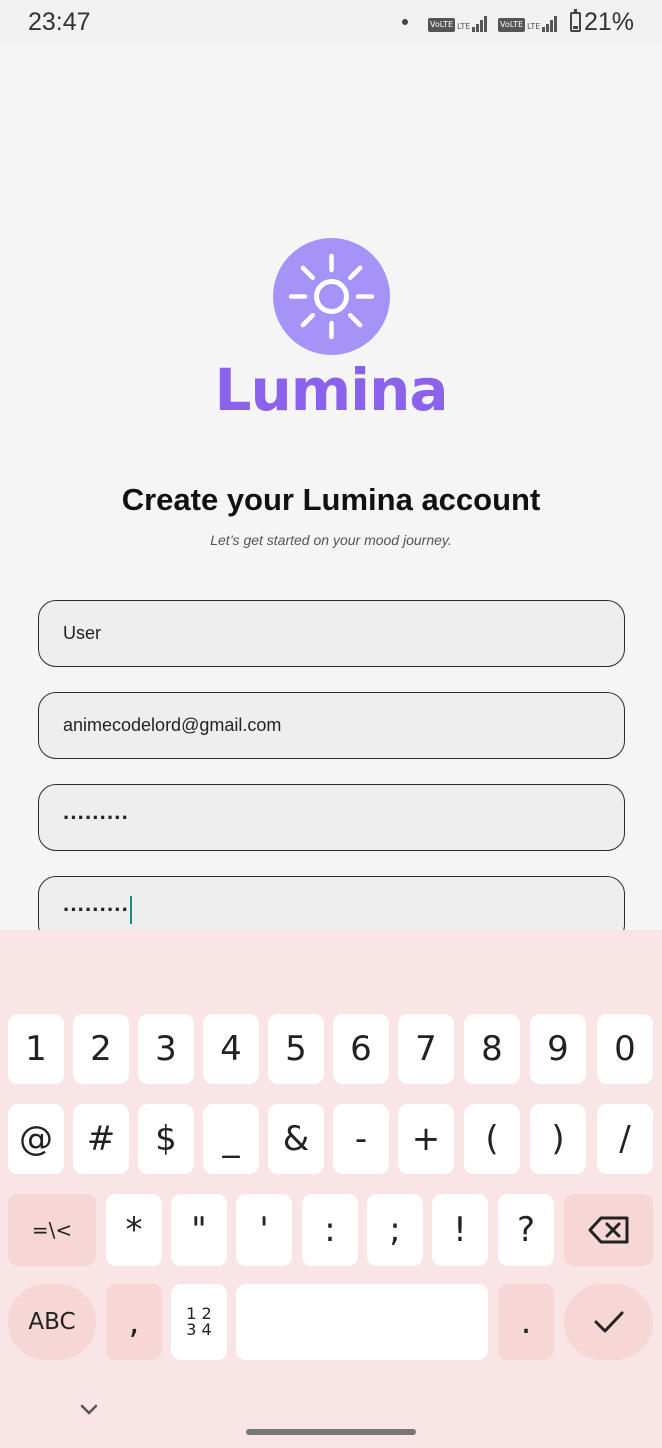  Describe the element at coordinates (36, 1049) in the screenshot. I see `key-1: 1` at that location.